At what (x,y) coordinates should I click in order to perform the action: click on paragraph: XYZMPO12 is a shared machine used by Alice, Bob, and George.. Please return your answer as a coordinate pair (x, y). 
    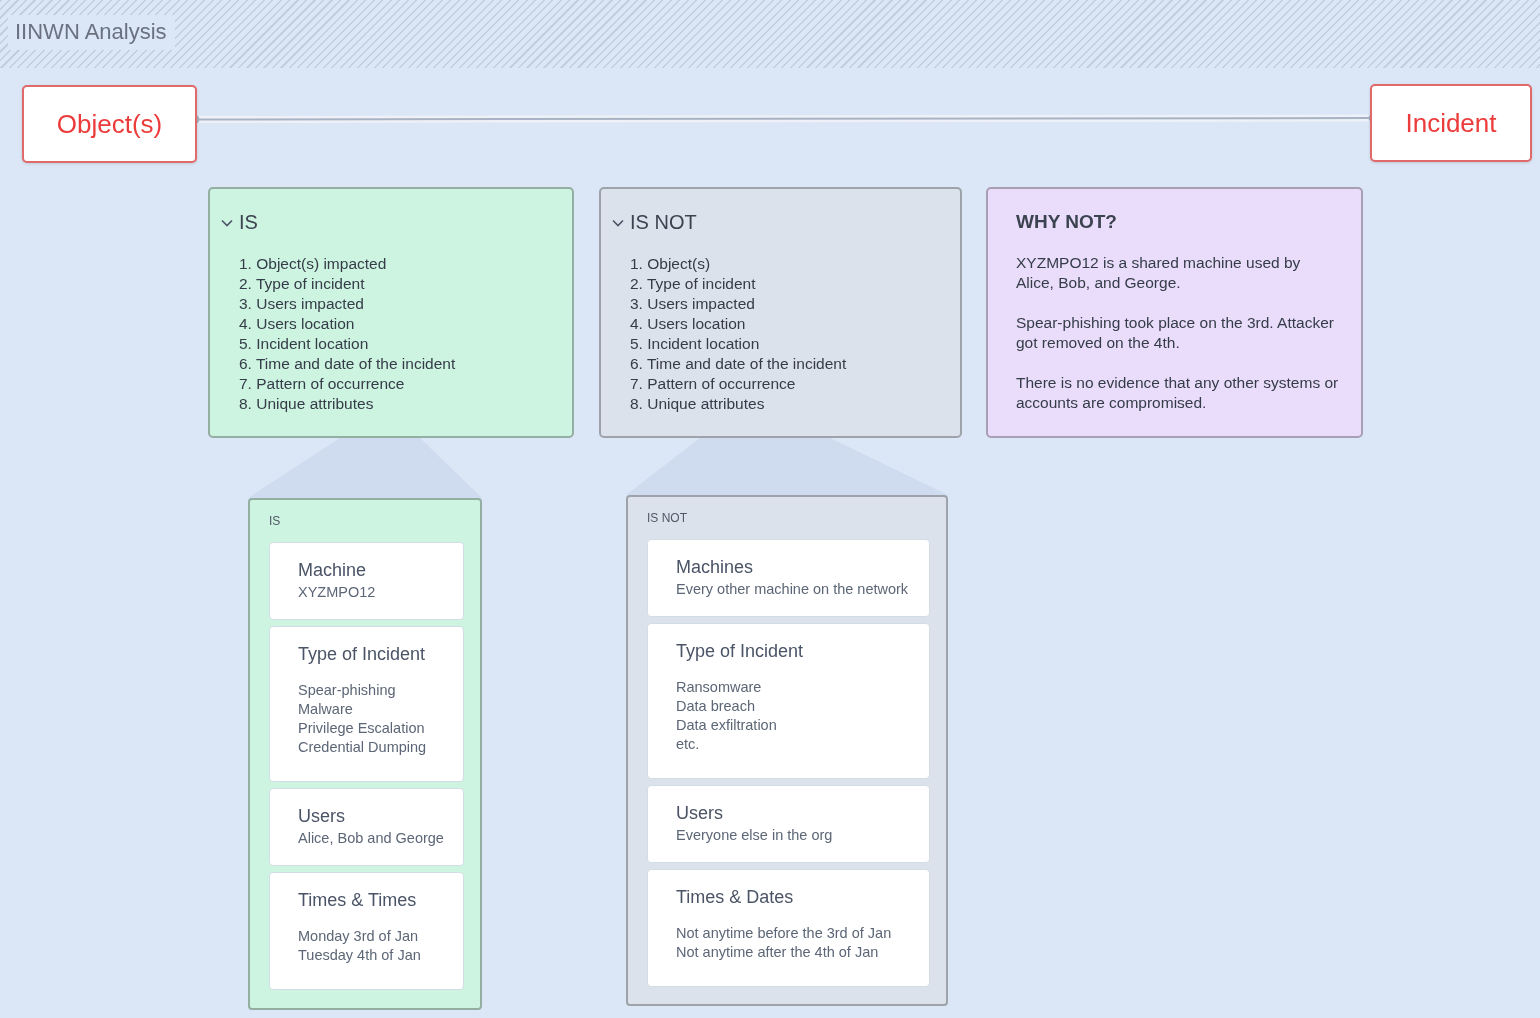
    Looking at the image, I should click on (1159, 273).